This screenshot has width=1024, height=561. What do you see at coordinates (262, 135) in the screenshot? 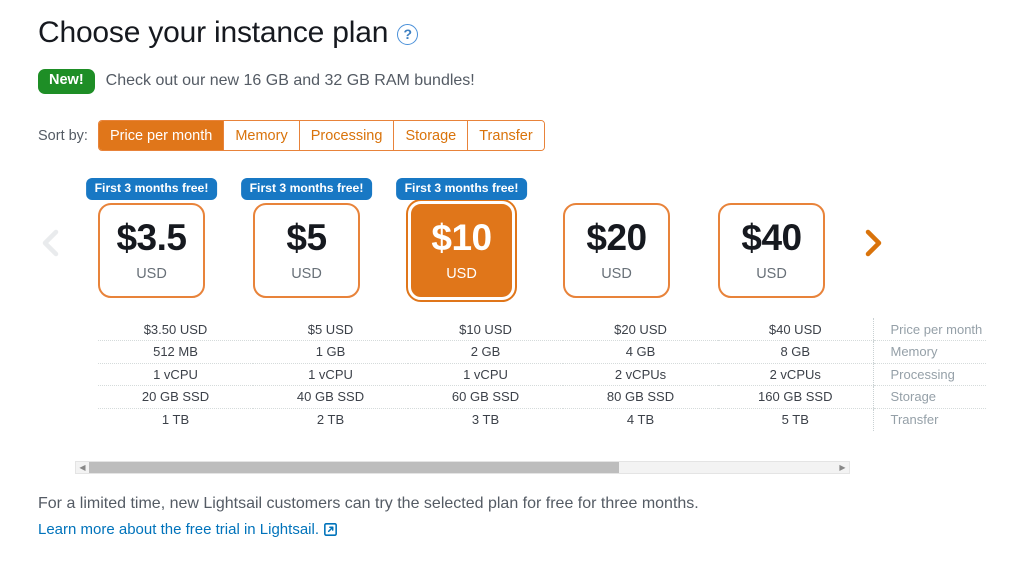
I see `sort-tab-memory: Memory` at bounding box center [262, 135].